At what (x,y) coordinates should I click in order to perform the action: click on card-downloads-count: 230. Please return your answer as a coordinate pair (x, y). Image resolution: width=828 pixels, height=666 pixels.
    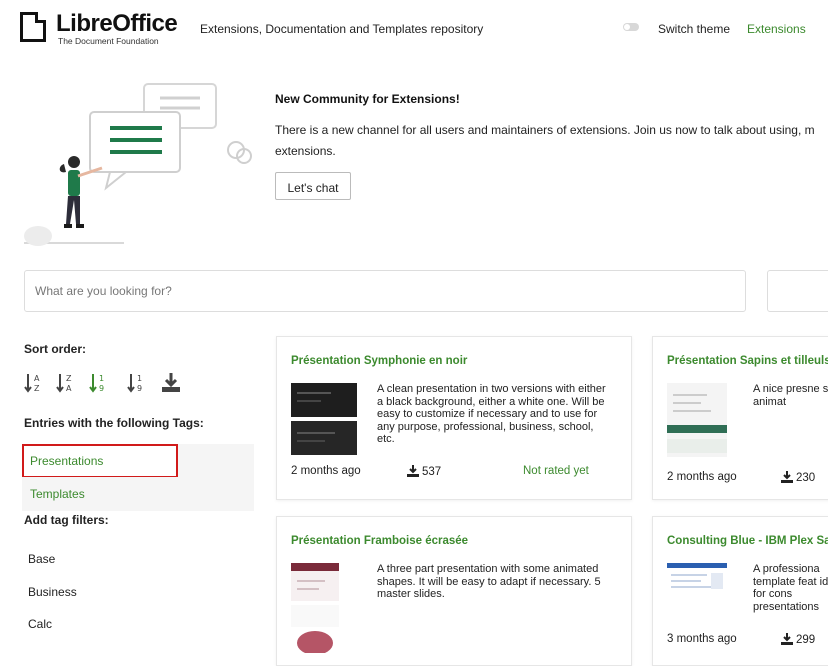
    Looking at the image, I should click on (806, 478).